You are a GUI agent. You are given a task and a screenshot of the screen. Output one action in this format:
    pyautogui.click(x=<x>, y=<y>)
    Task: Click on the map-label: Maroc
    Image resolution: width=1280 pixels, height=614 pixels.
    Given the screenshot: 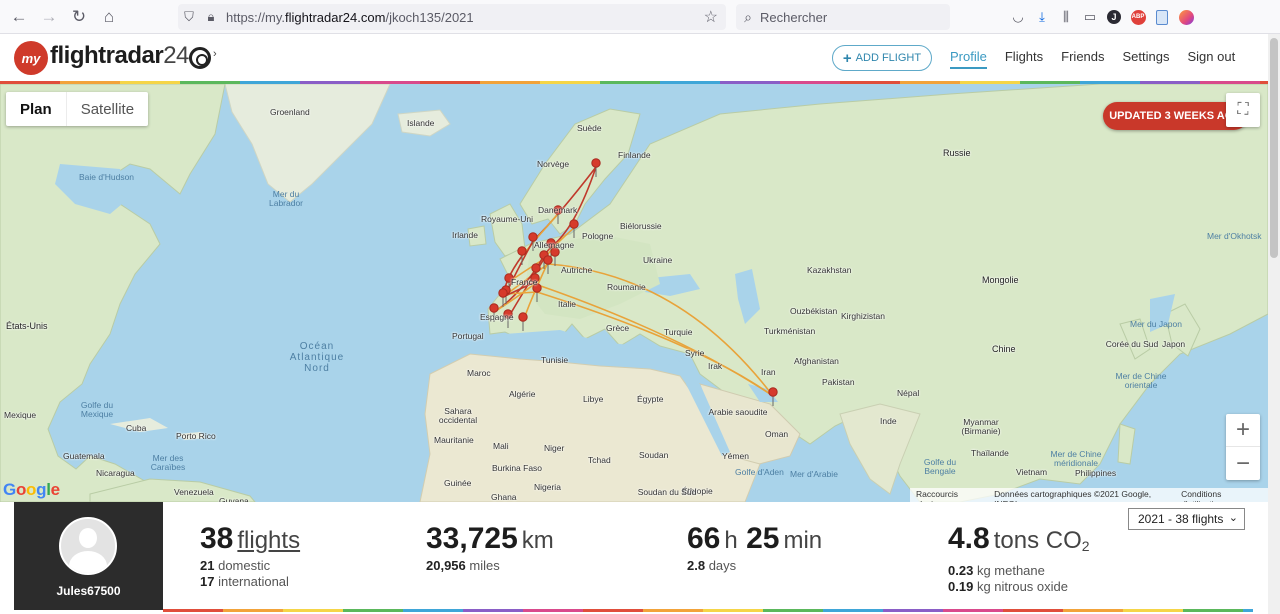 What is the action you would take?
    pyautogui.click(x=479, y=373)
    